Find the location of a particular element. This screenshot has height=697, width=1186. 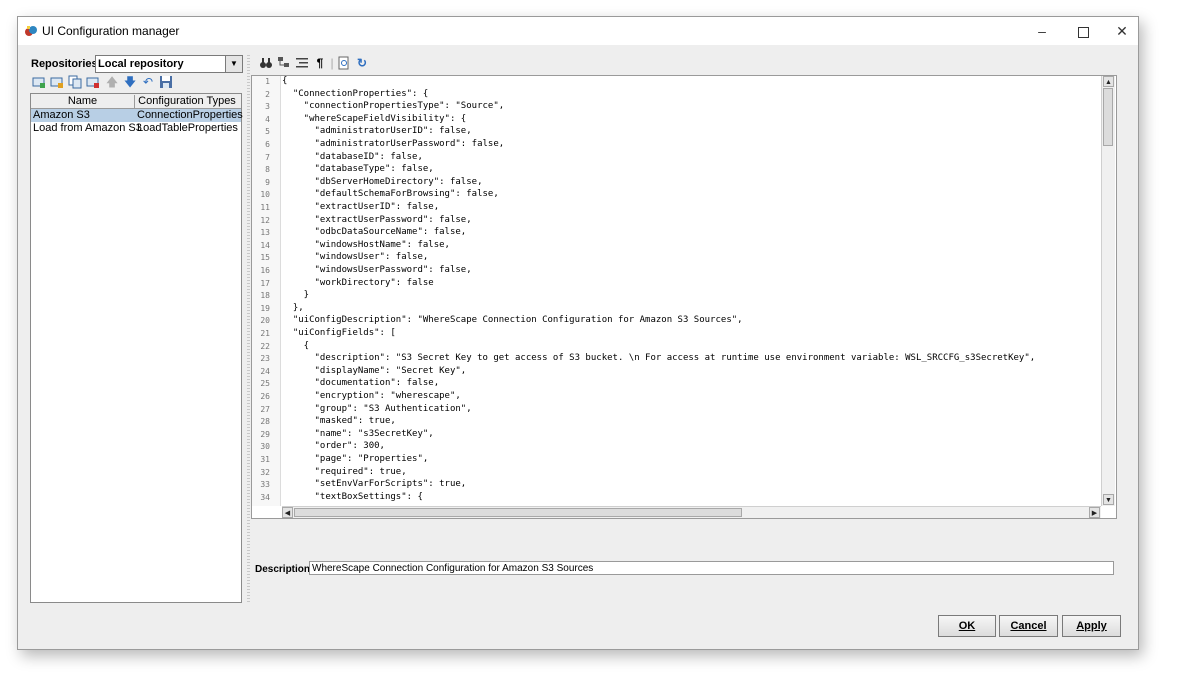

code-line: "encryption": "wherescape", is located at coordinates (371, 396).